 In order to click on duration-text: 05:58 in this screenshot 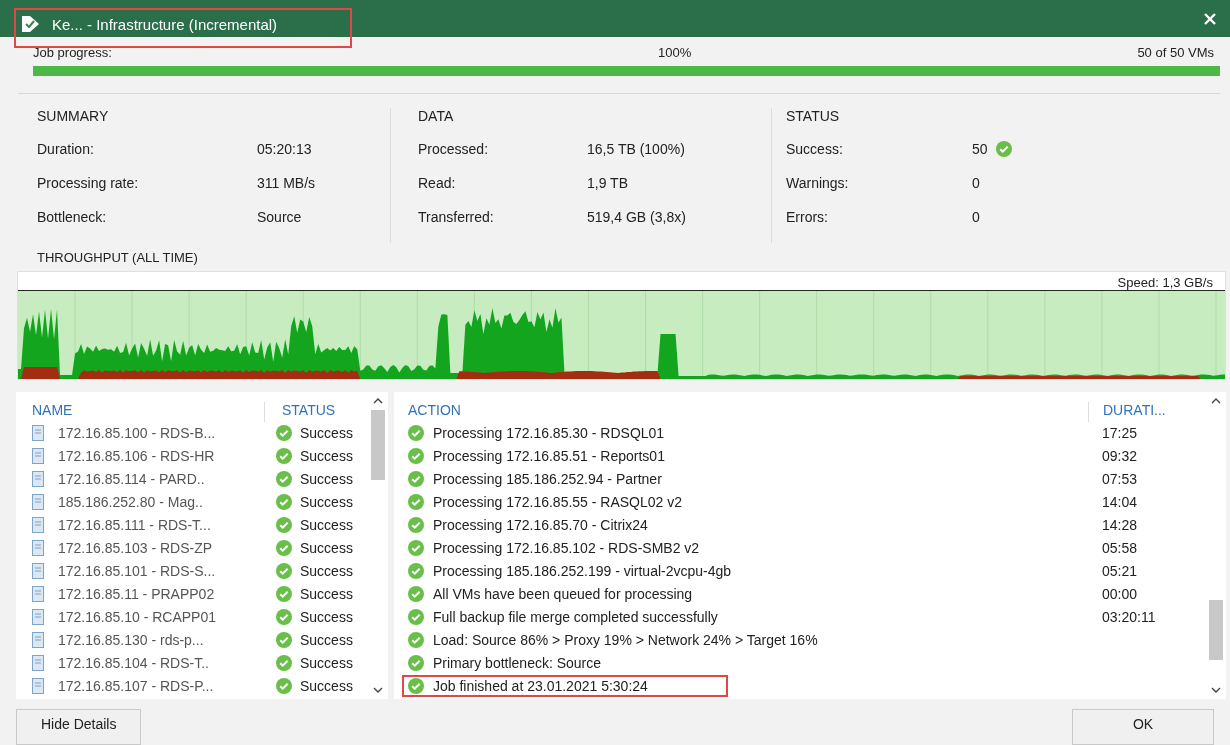, I will do `click(1120, 548)`.